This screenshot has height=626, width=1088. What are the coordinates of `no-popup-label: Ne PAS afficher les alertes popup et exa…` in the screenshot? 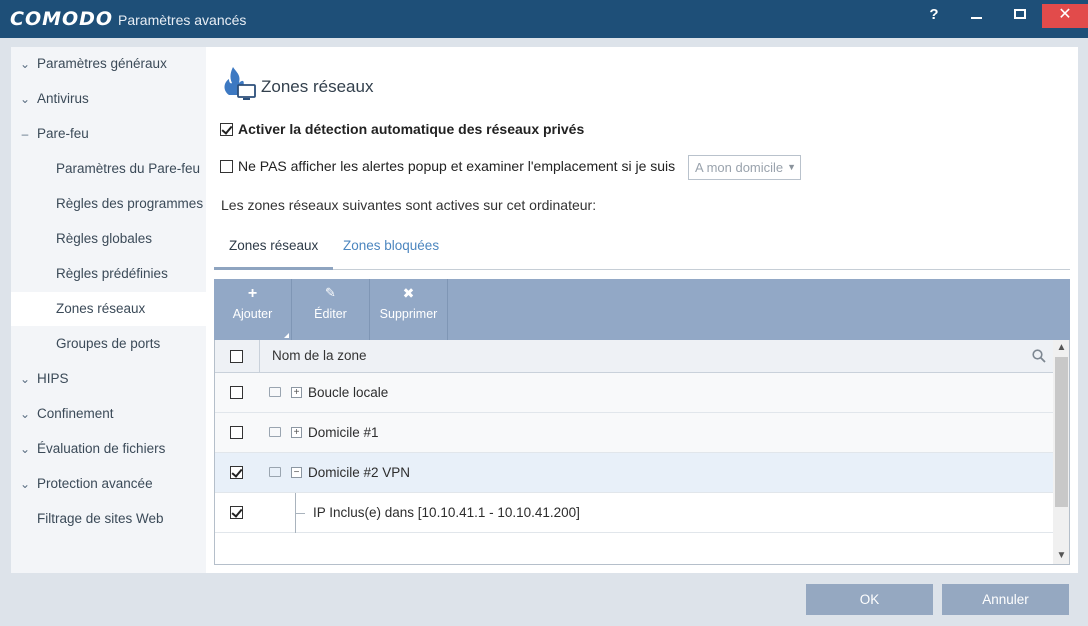 It's located at (457, 166).